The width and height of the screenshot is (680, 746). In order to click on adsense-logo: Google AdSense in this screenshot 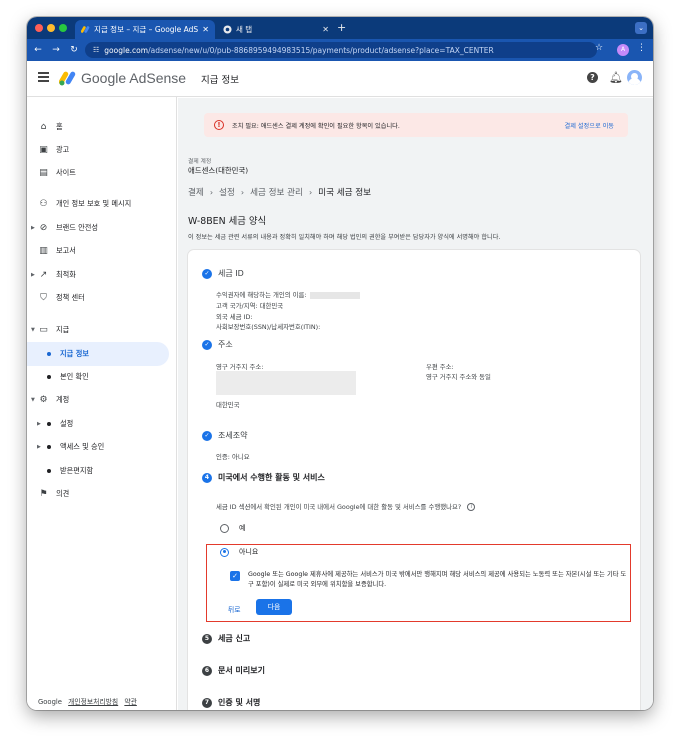, I will do `click(122, 78)`.